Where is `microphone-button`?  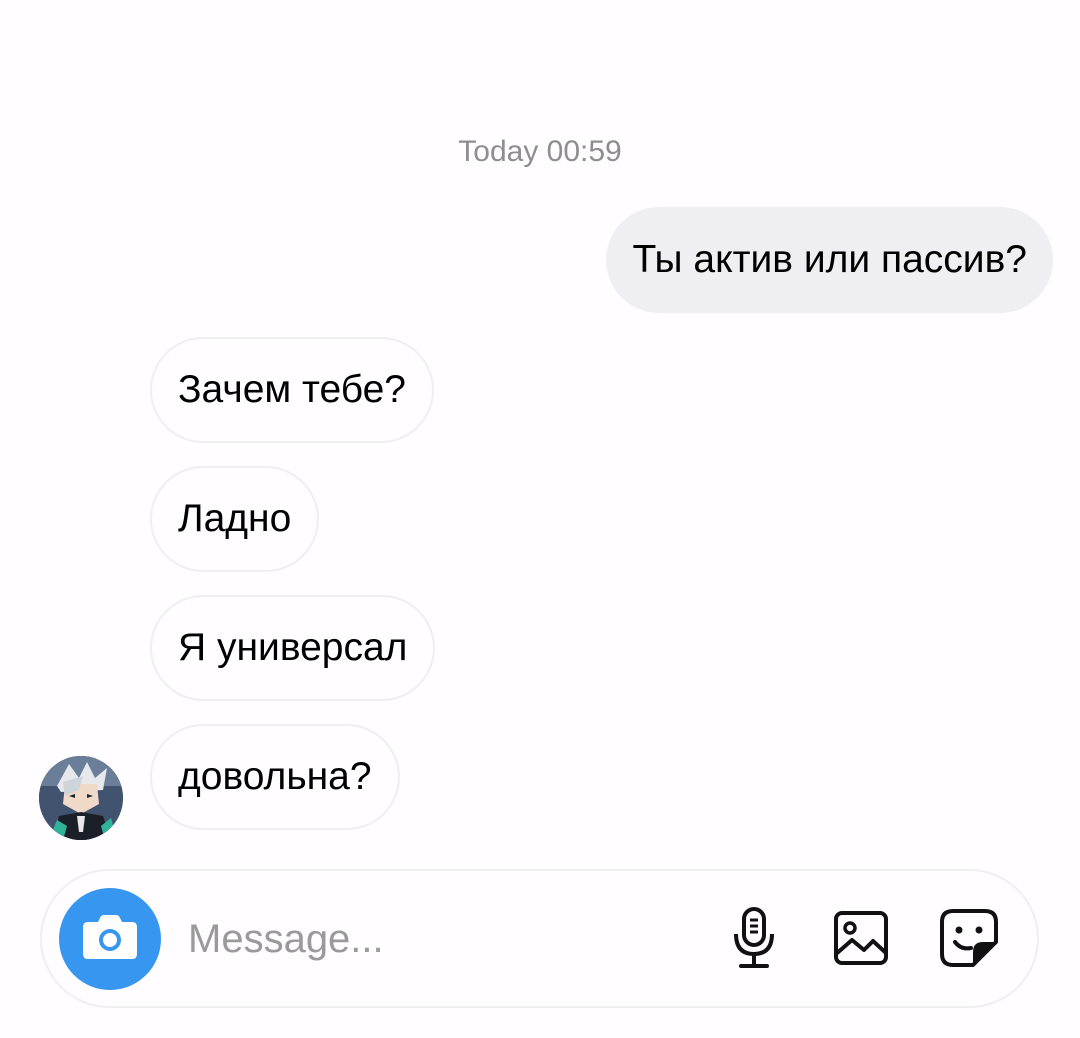 microphone-button is located at coordinates (754, 940).